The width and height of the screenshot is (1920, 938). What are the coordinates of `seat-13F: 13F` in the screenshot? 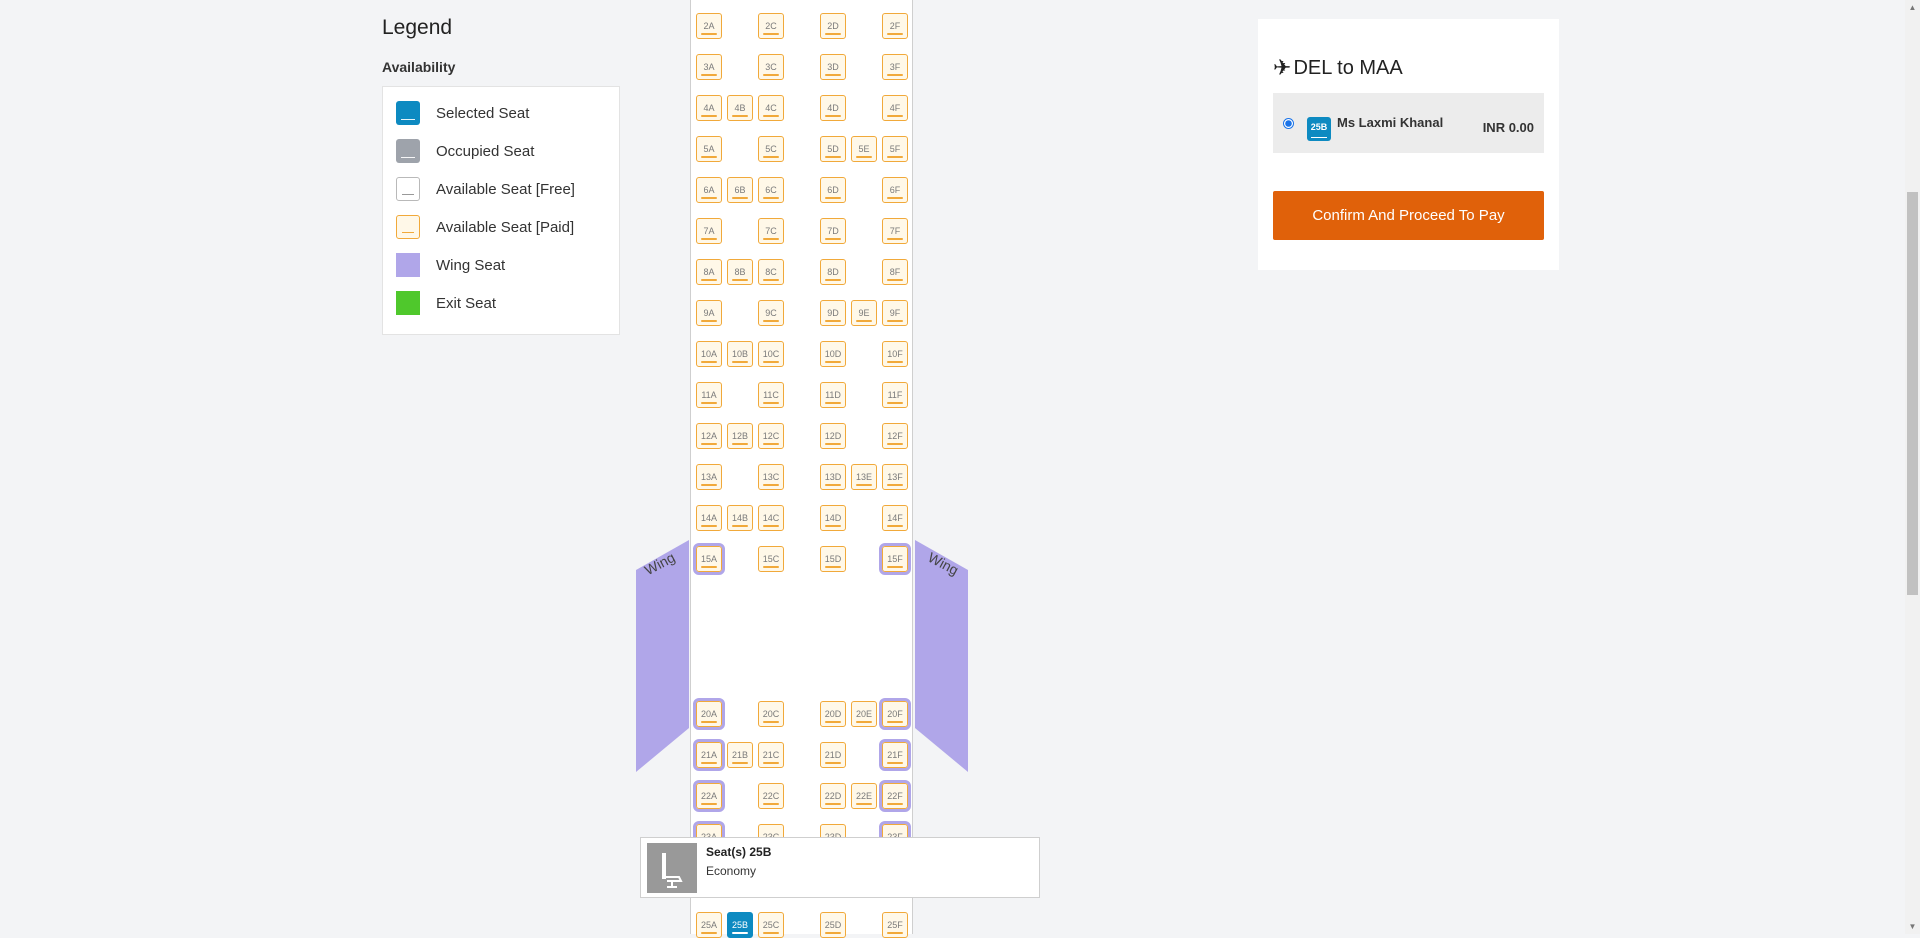 It's located at (895, 477).